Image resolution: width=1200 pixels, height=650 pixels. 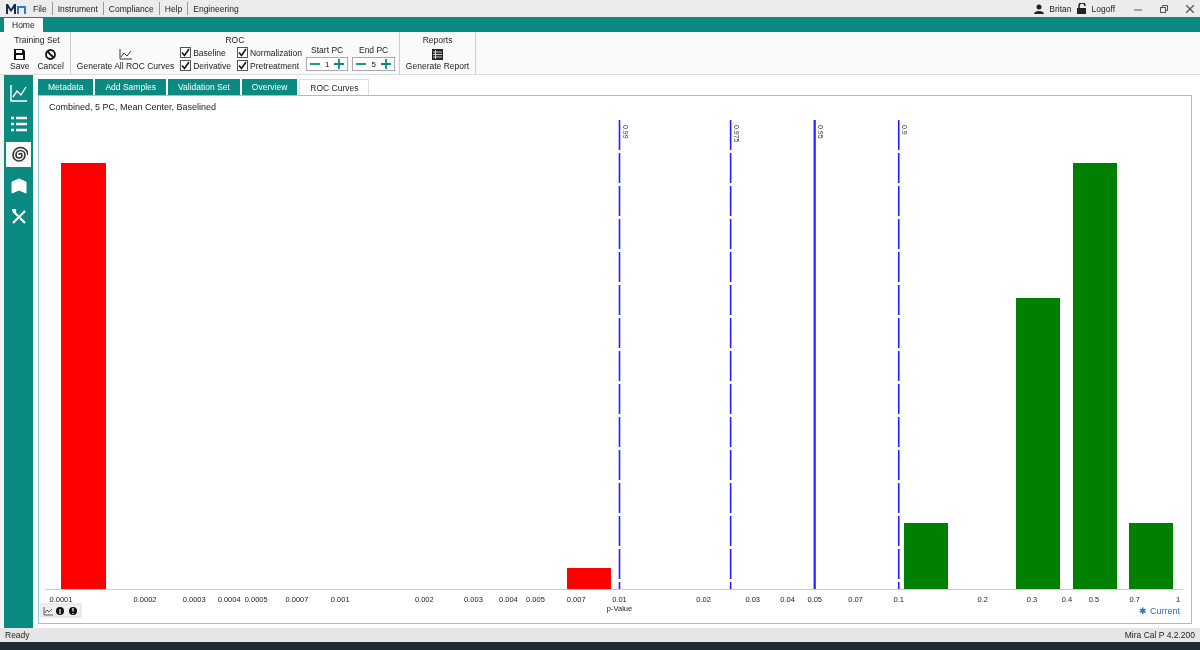 I want to click on book-icon, so click(x=18, y=185).